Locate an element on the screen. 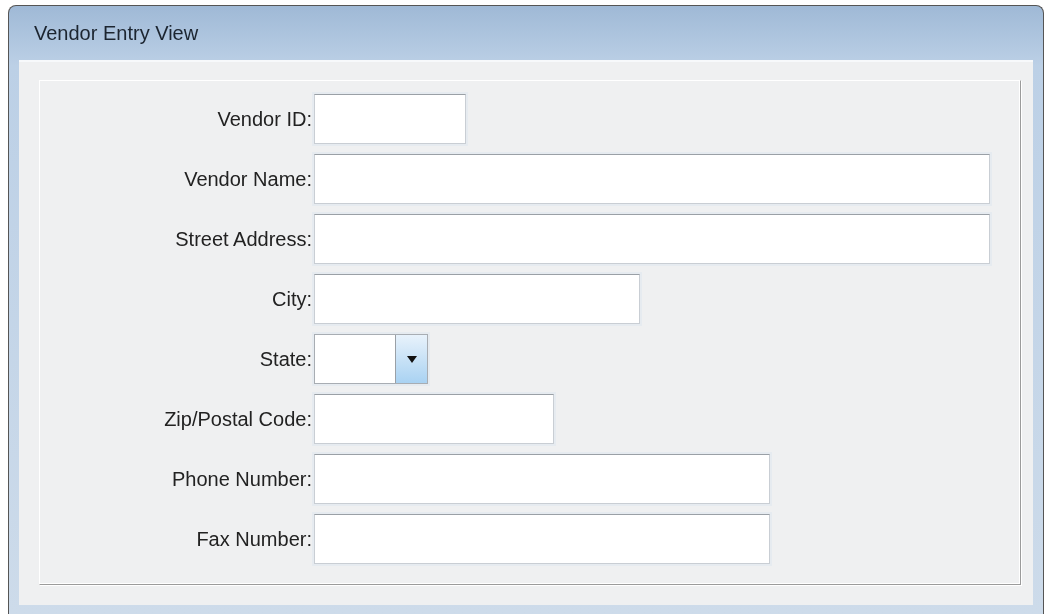 The width and height of the screenshot is (1050, 614). field-label: State: is located at coordinates (285, 359).